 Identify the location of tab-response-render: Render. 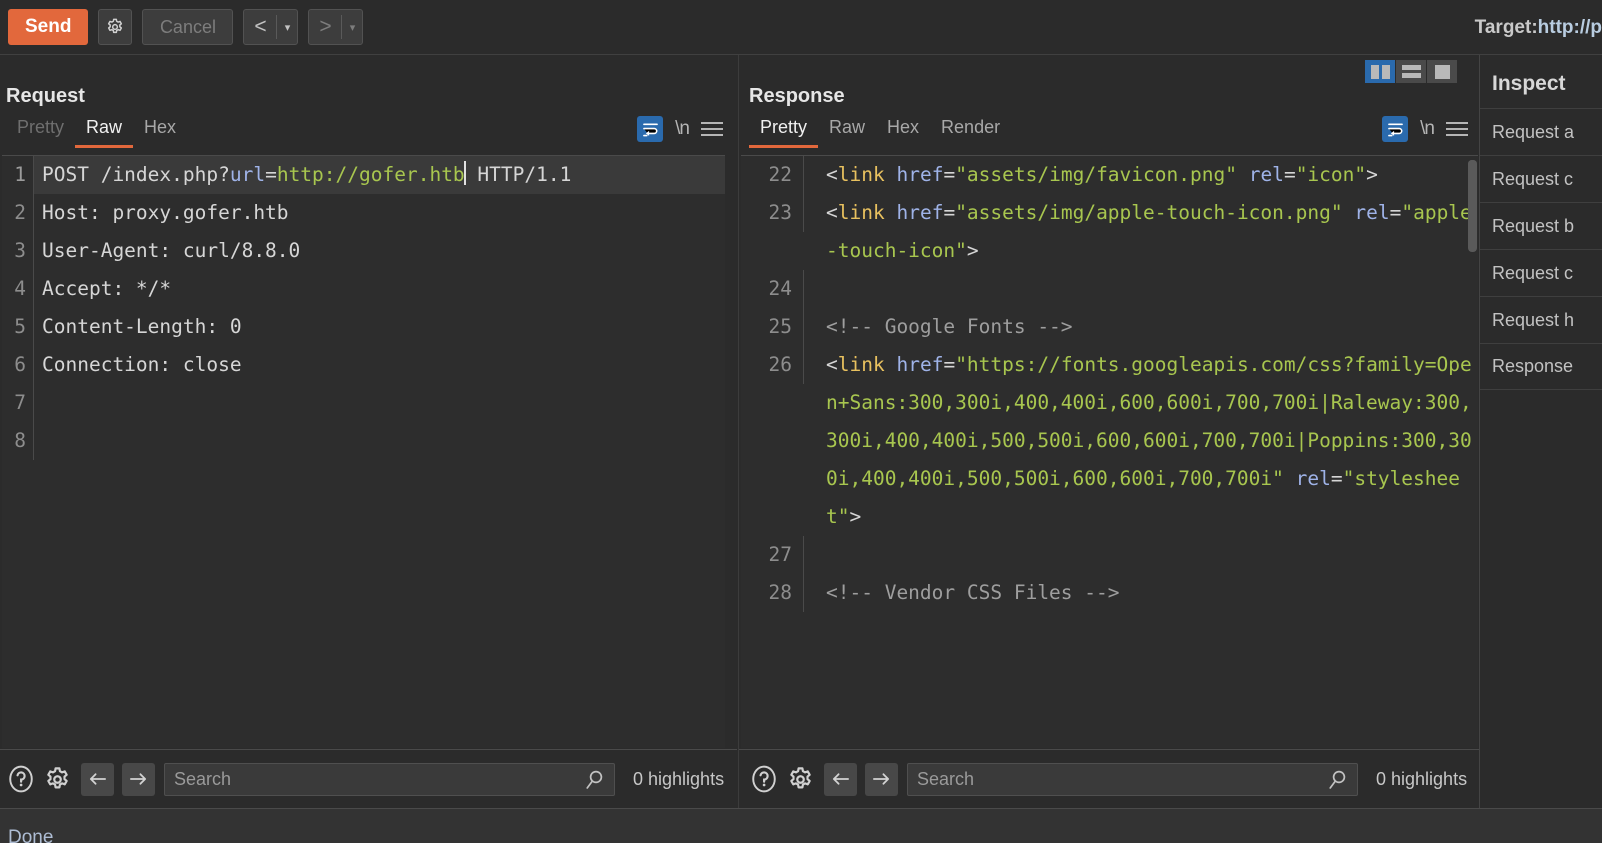
(970, 132).